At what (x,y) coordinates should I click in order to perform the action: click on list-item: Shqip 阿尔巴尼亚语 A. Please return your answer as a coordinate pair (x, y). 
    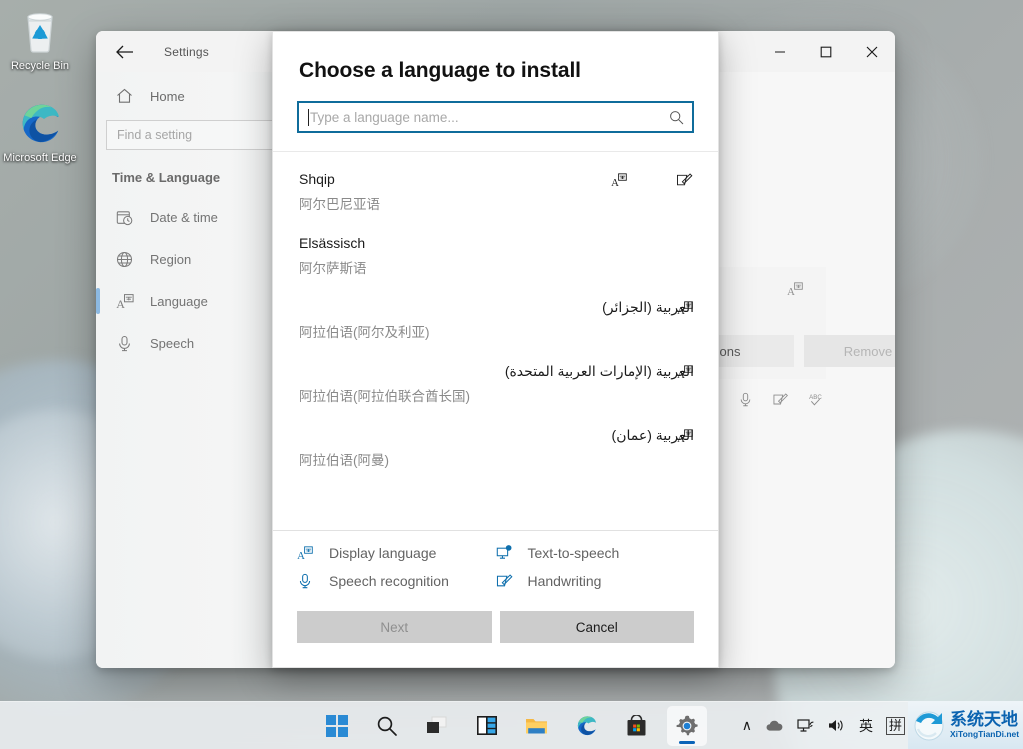
    Looking at the image, I should click on (495, 192).